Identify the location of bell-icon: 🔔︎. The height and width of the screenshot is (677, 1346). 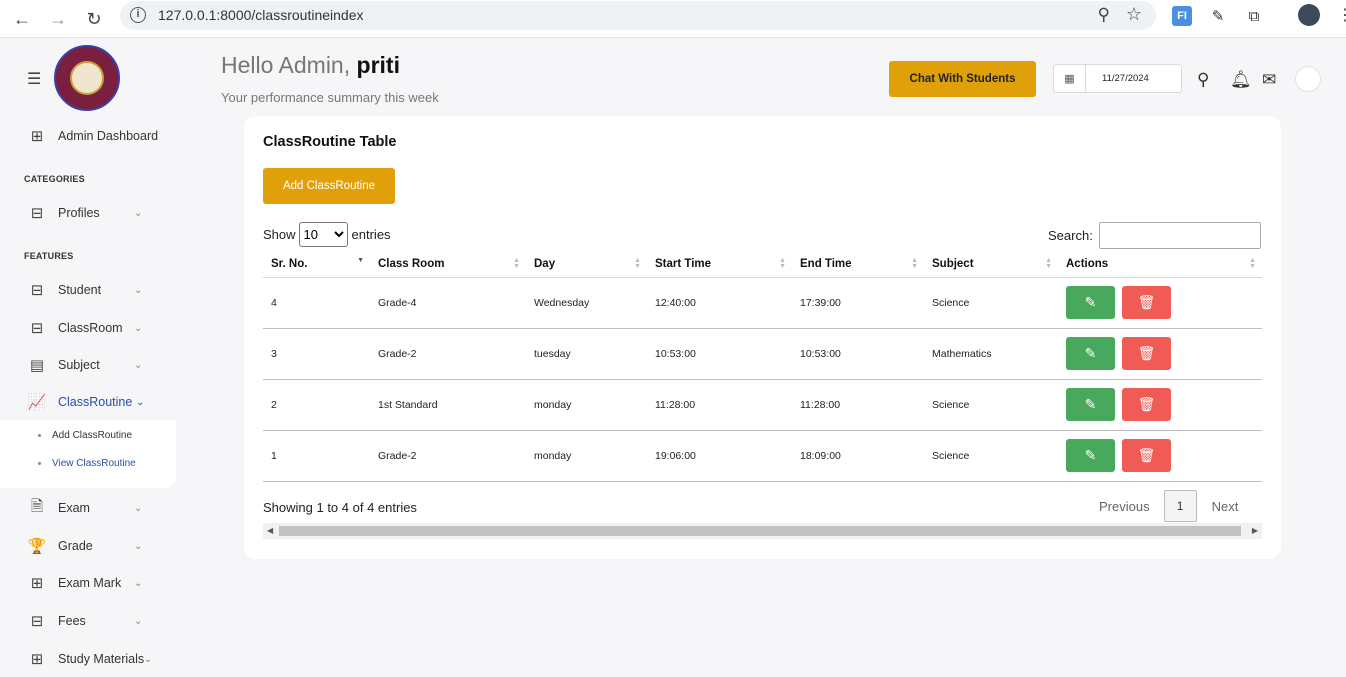
(1241, 80).